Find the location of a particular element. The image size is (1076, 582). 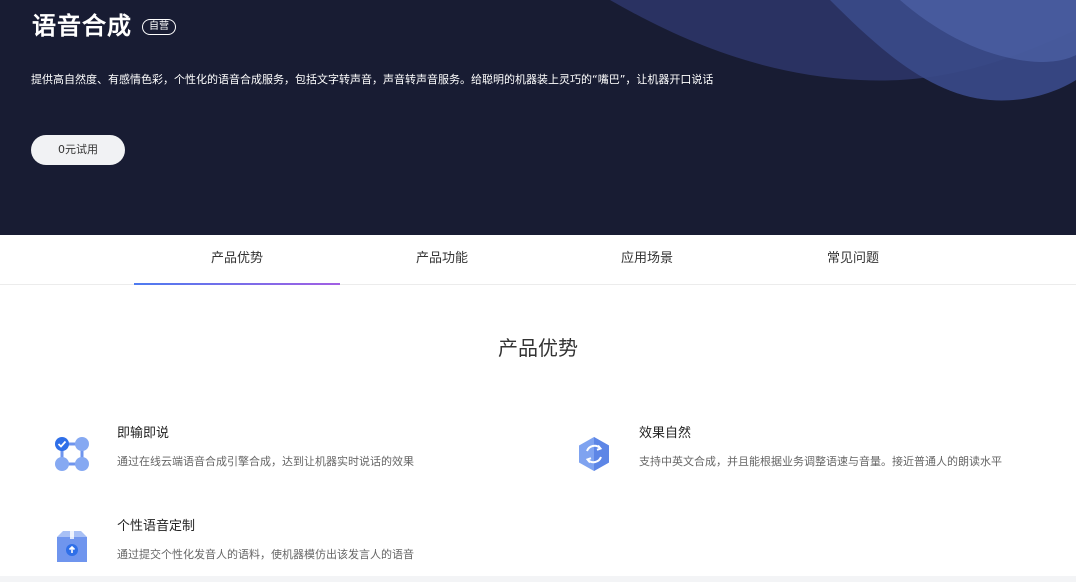

feature-description: 通过提交个性化发音人的语料，使机器模仿出该发言人的语音 is located at coordinates (265, 554).